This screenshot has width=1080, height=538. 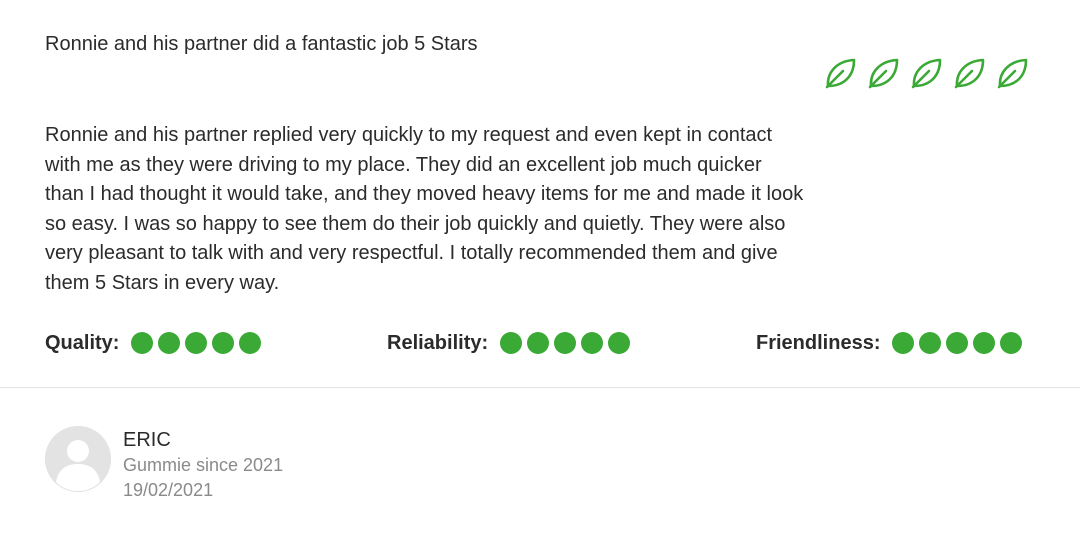 I want to click on author-info: ERIC Gummie since 2021 19/02/2021, so click(x=203, y=464).